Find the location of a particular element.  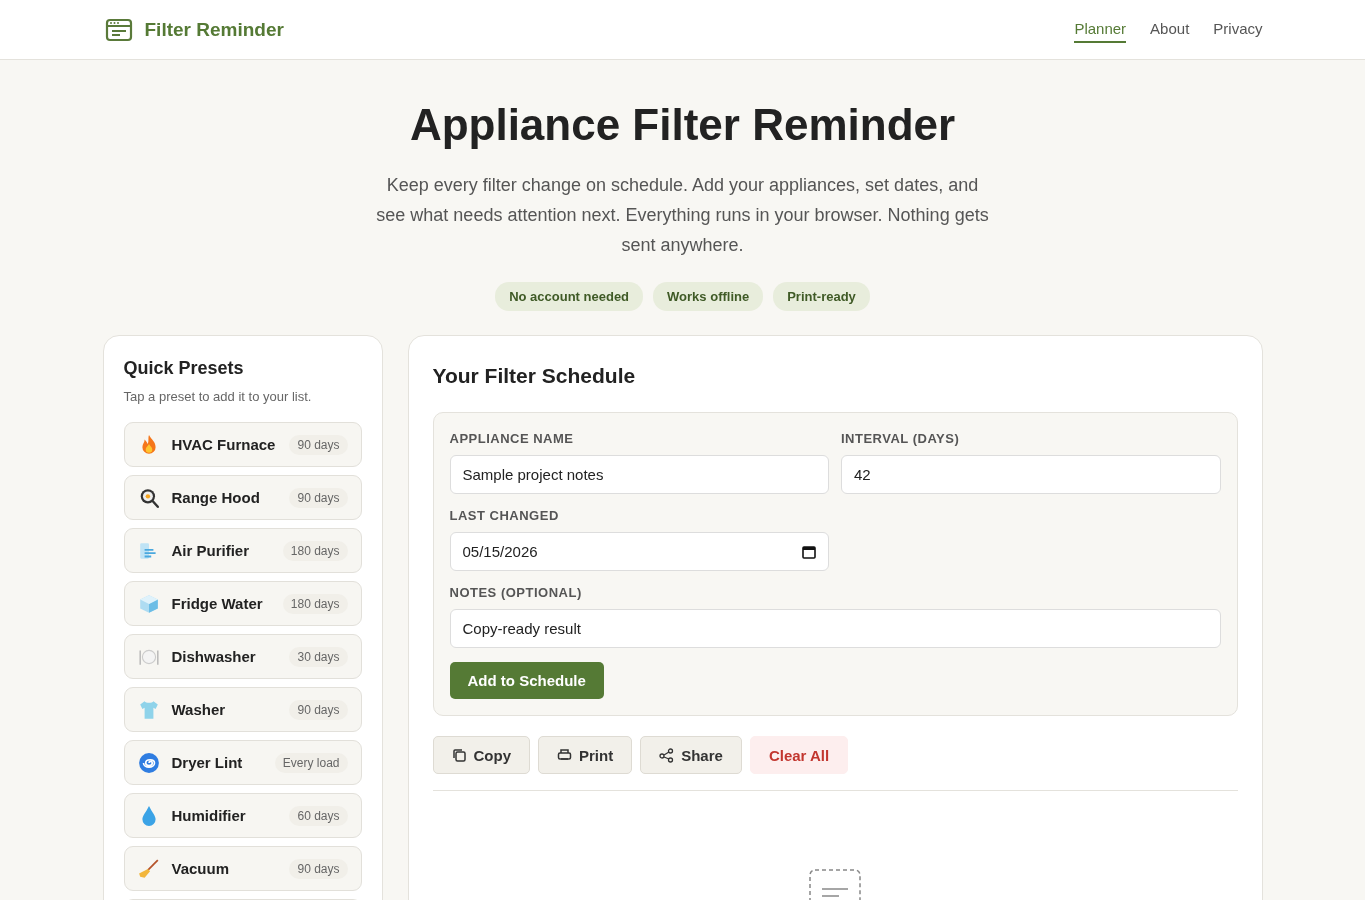

preset-button: Washer 90 days is located at coordinates (242, 709).